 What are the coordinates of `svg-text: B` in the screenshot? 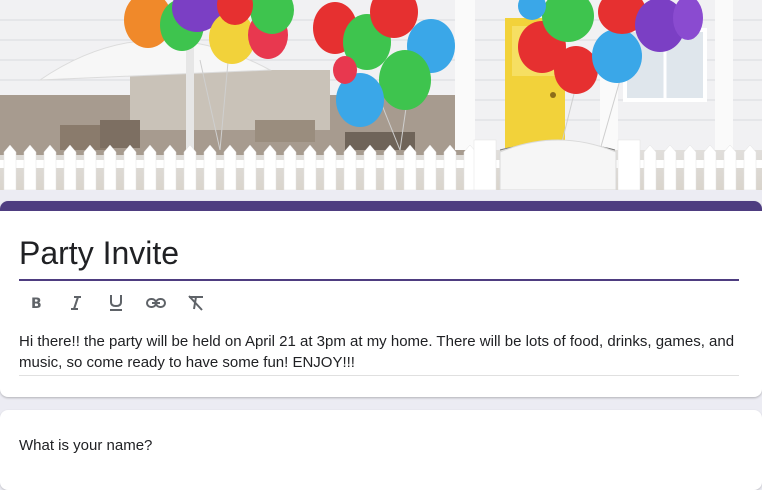 It's located at (36, 303).